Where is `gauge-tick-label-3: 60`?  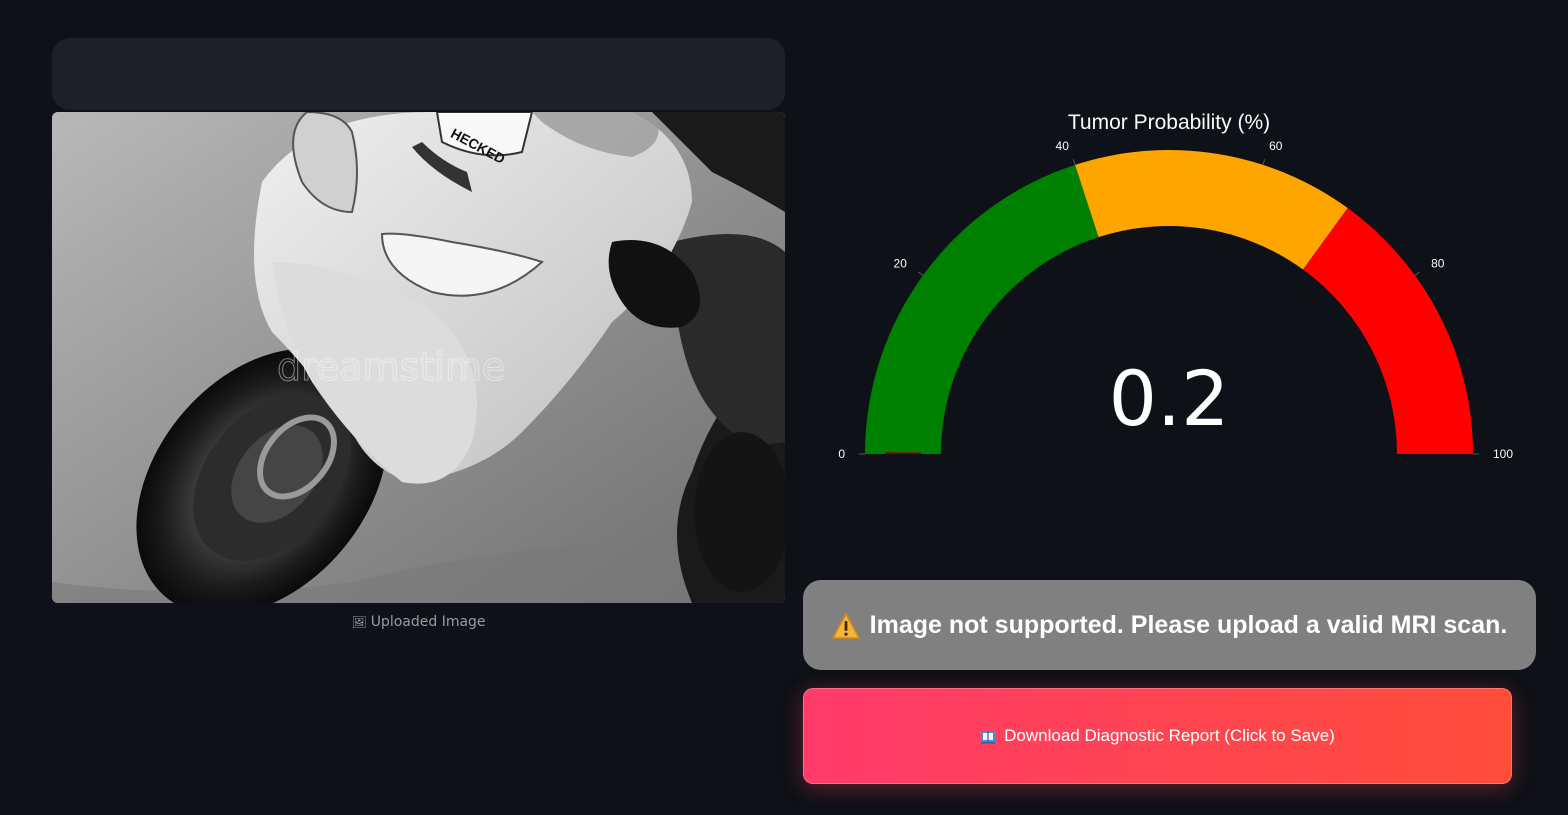 gauge-tick-label-3: 60 is located at coordinates (1276, 146).